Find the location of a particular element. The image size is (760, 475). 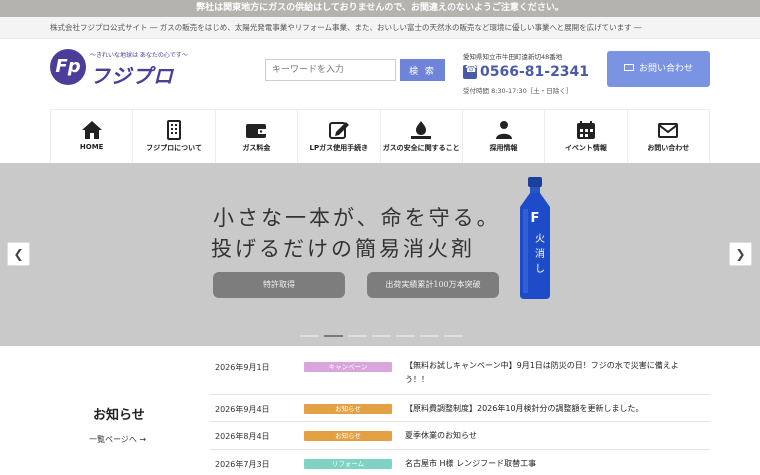

nav-item-events: イベント情報 is located at coordinates (585, 136).